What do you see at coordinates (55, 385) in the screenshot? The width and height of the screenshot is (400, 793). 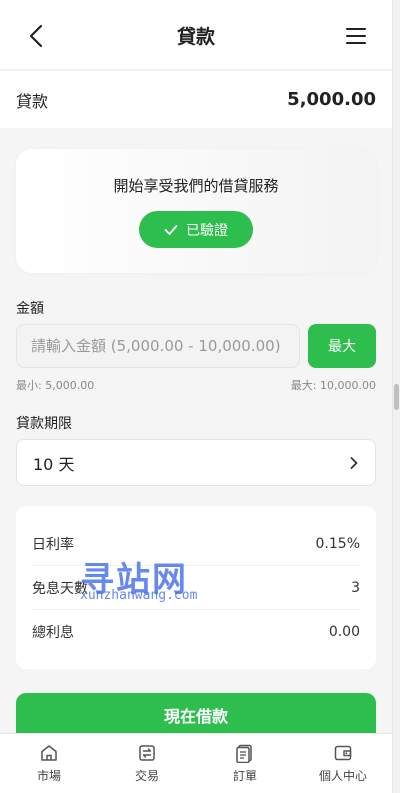 I see `min-amount-text: 最小: 5,000.00` at bounding box center [55, 385].